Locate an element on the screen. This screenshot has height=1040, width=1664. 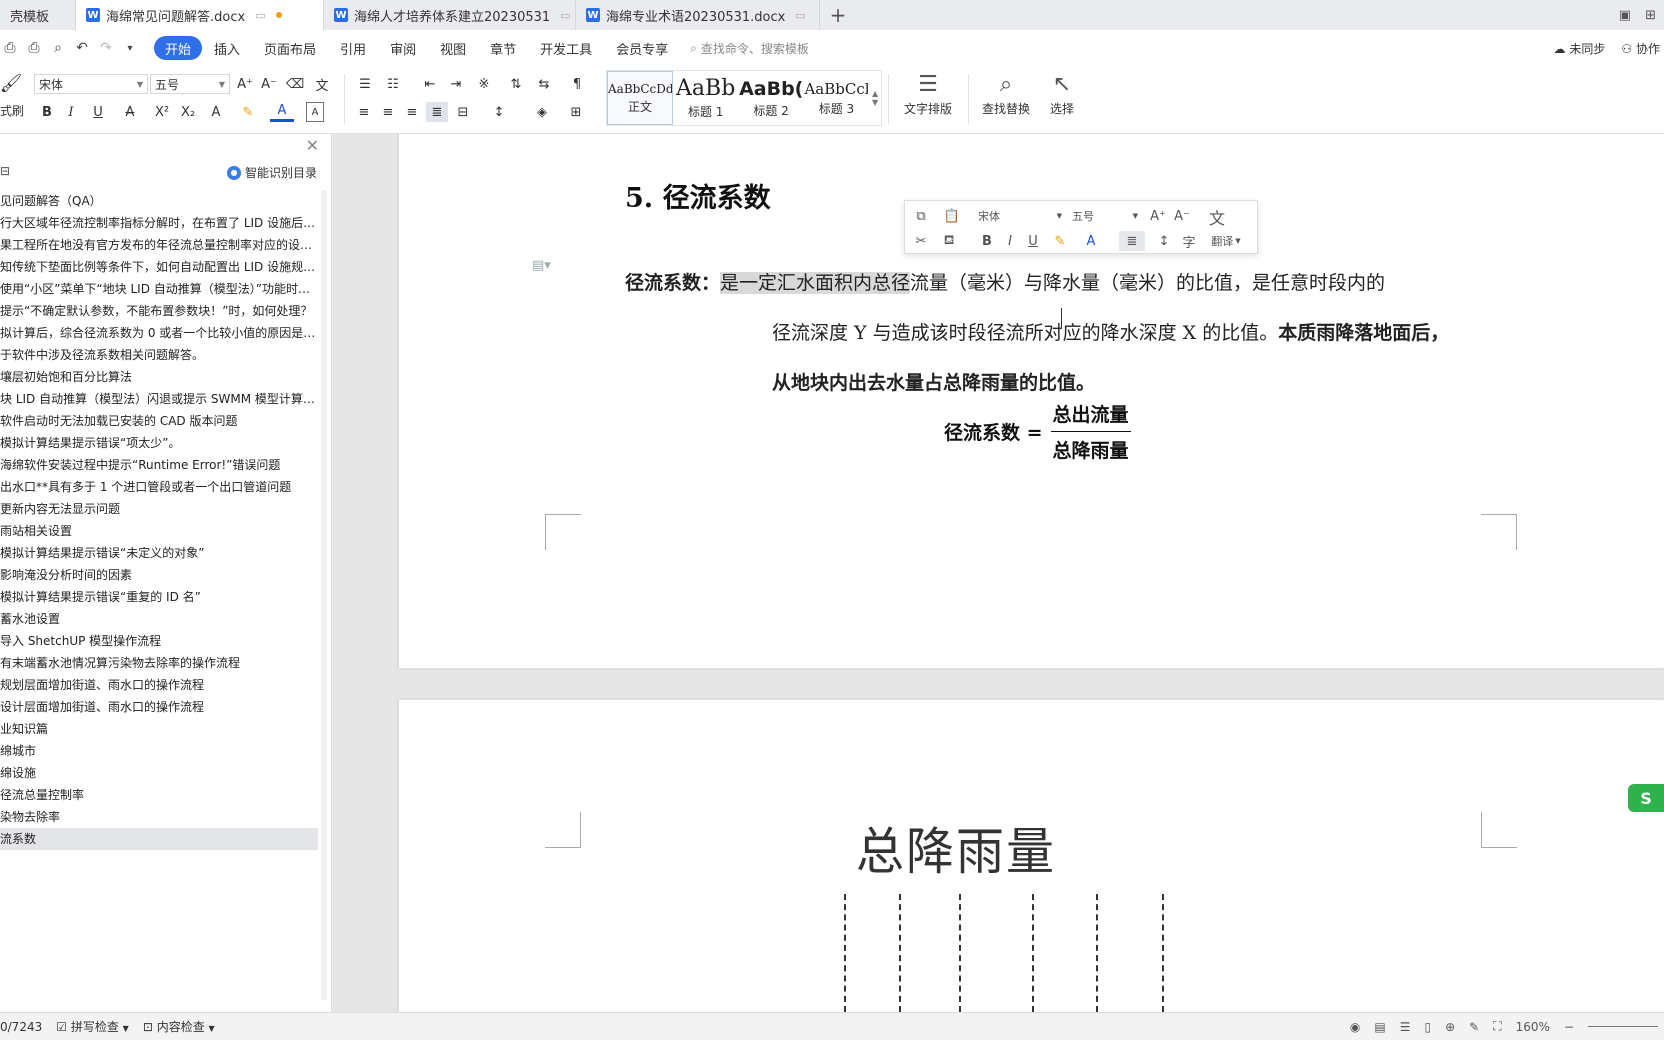
cut-icon: ✂ is located at coordinates (921, 241).